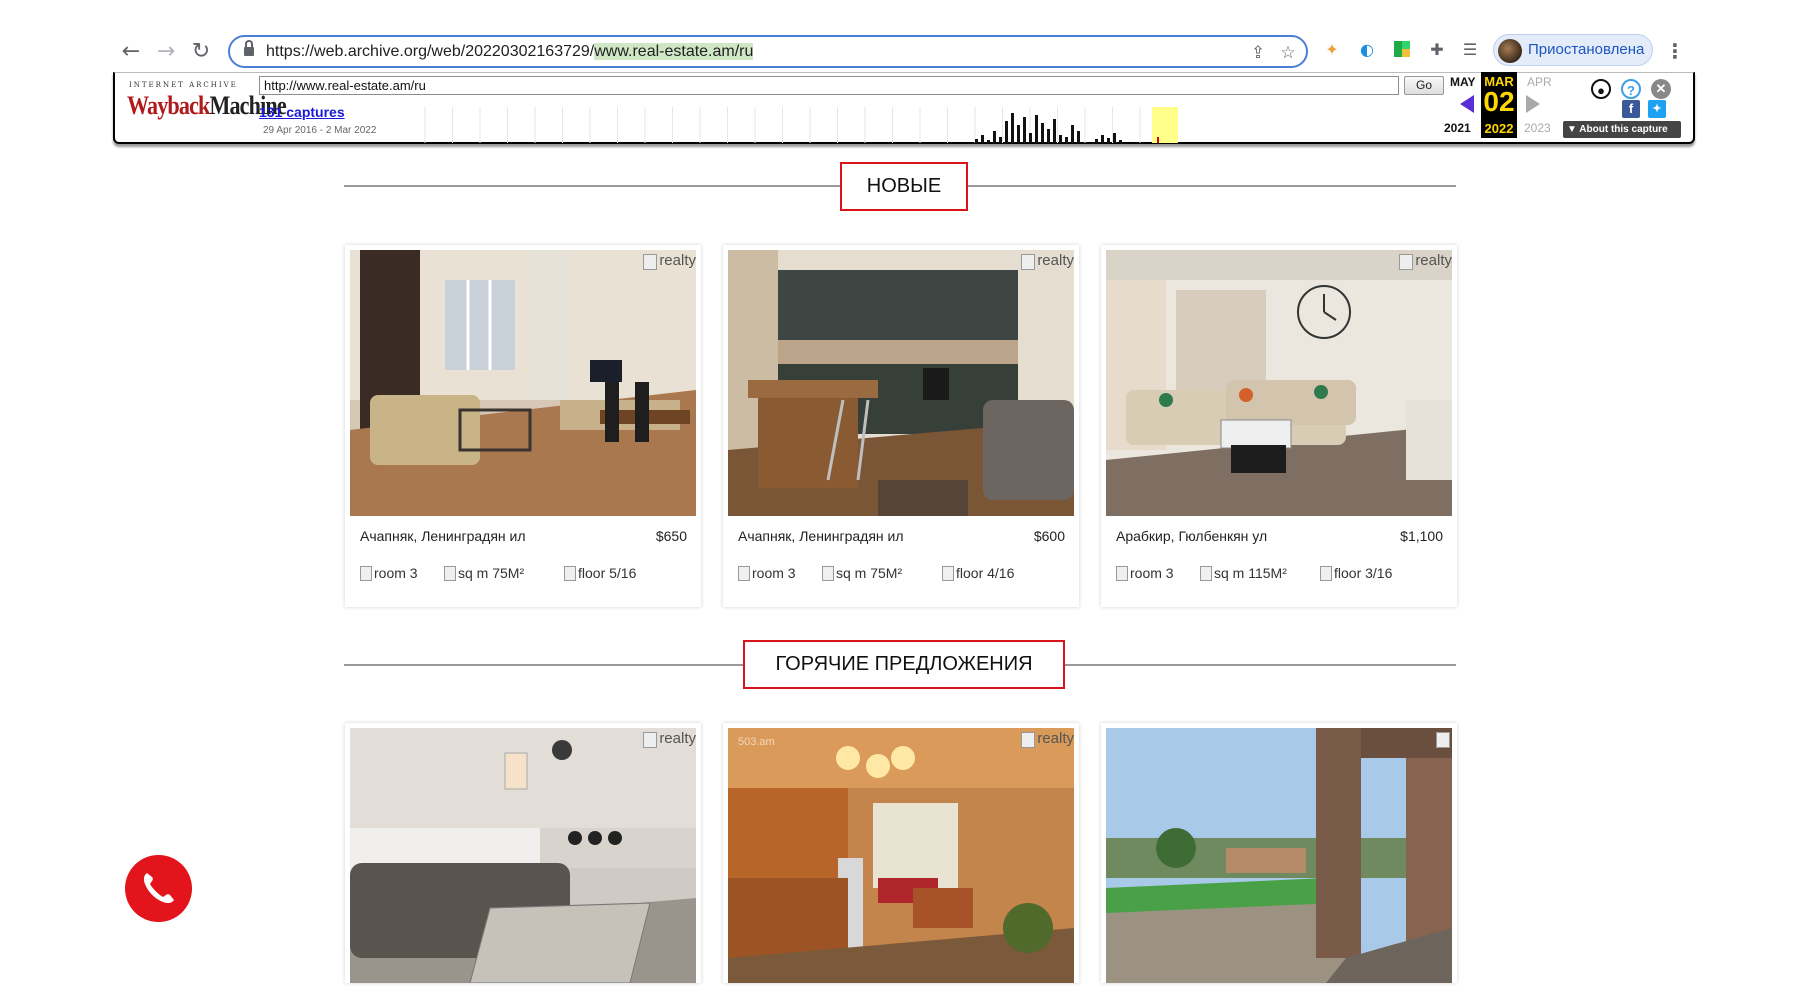 This screenshot has height=1006, width=1800. I want to click on listing-price: $600, so click(1049, 536).